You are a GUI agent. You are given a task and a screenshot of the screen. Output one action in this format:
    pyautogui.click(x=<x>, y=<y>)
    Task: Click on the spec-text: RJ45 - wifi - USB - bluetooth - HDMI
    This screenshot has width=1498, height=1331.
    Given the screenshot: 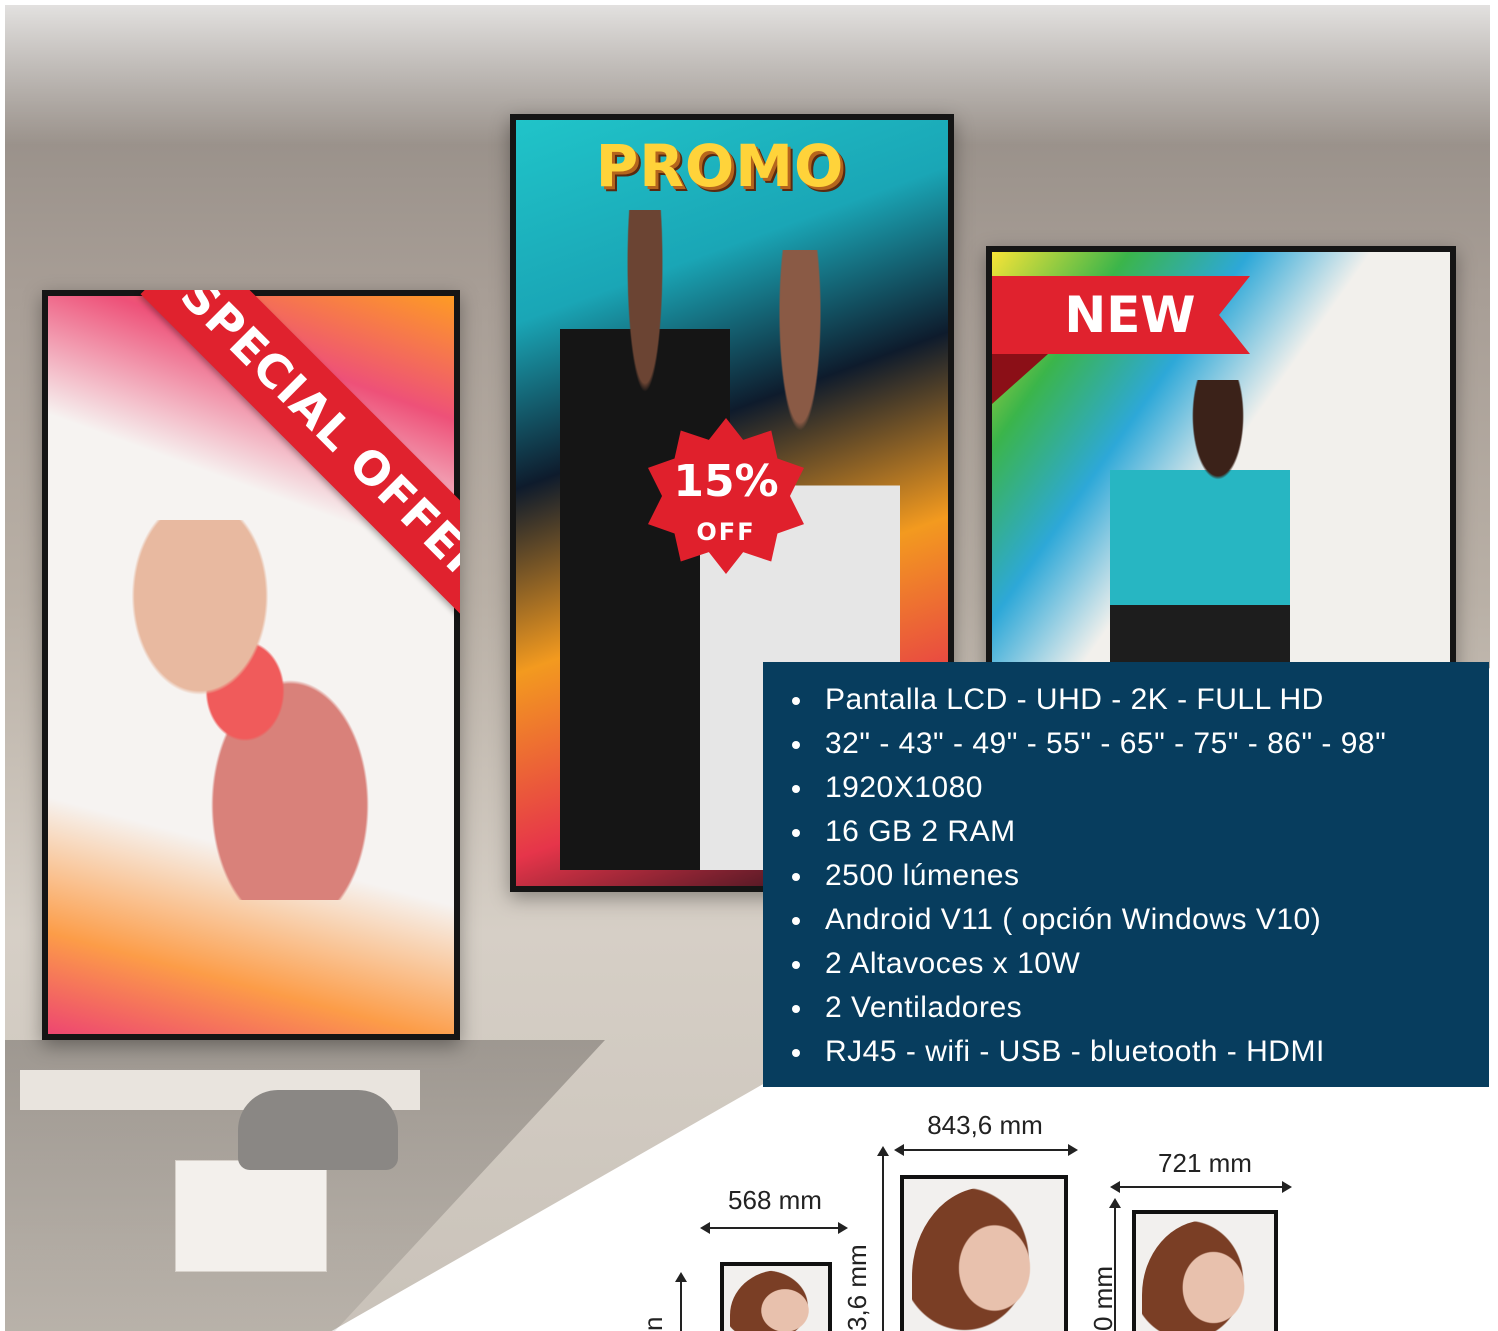 What is the action you would take?
    pyautogui.click(x=1075, y=1051)
    